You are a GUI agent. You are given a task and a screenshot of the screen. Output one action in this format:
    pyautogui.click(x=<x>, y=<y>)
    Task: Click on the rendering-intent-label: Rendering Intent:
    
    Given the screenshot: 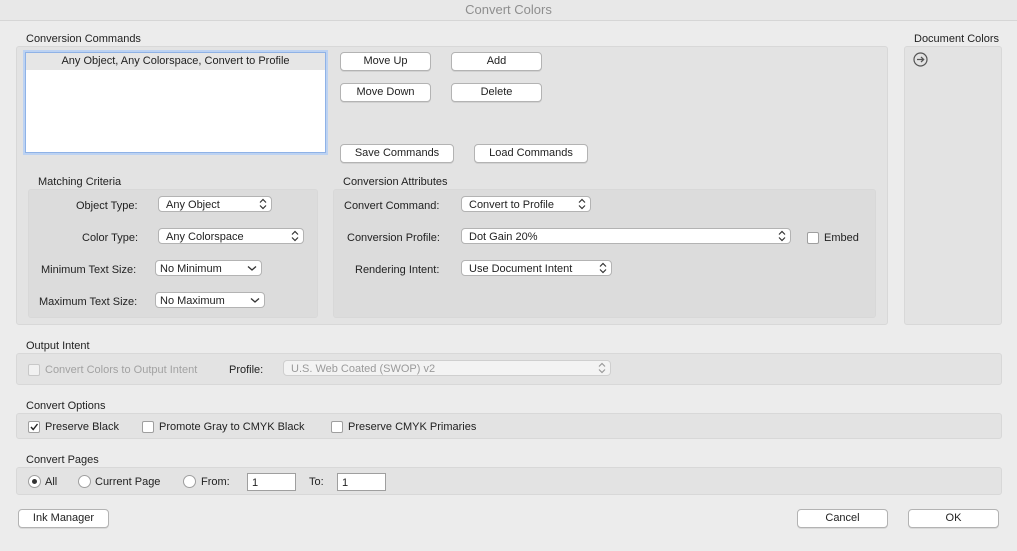 What is the action you would take?
    pyautogui.click(x=397, y=270)
    